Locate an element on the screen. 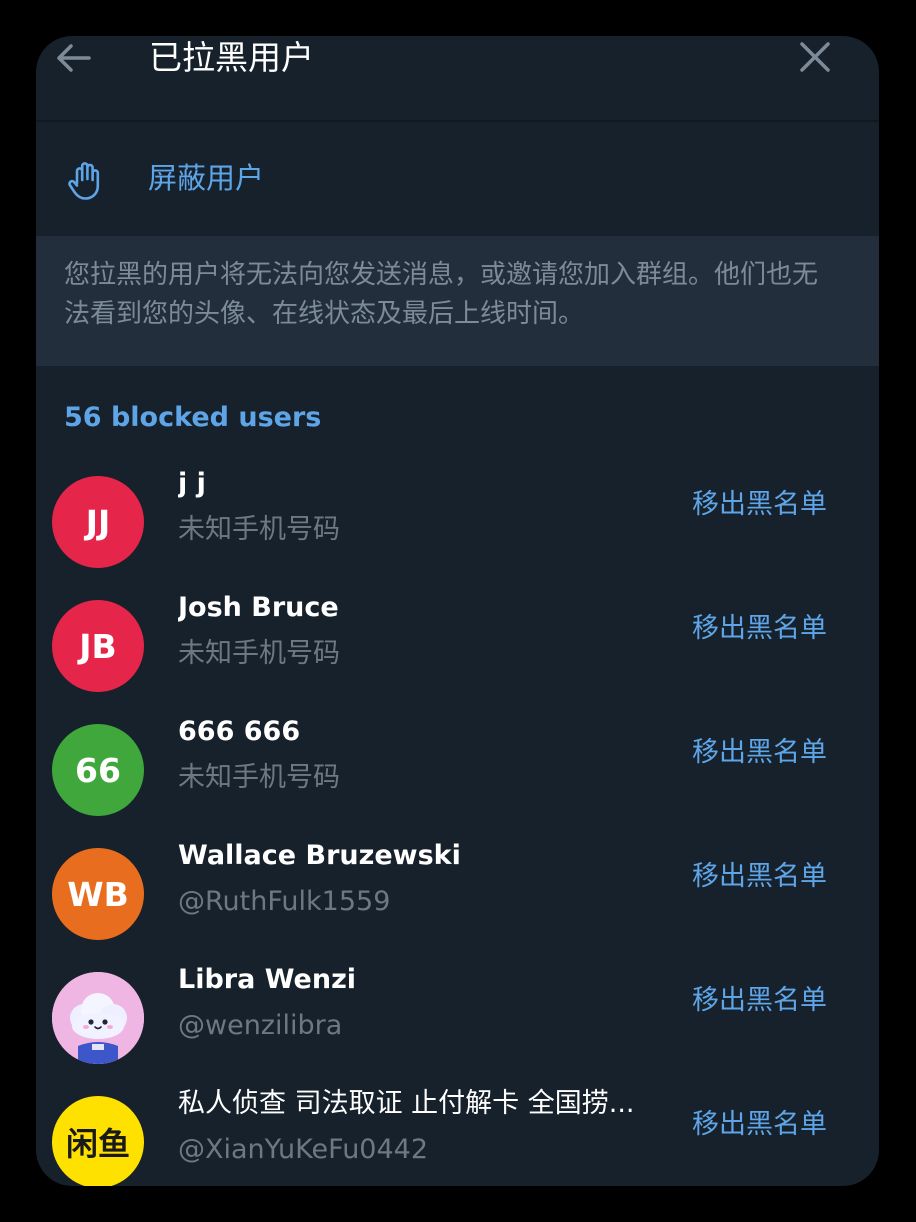 The height and width of the screenshot is (1222, 916). hand-stop-icon is located at coordinates (84, 181).